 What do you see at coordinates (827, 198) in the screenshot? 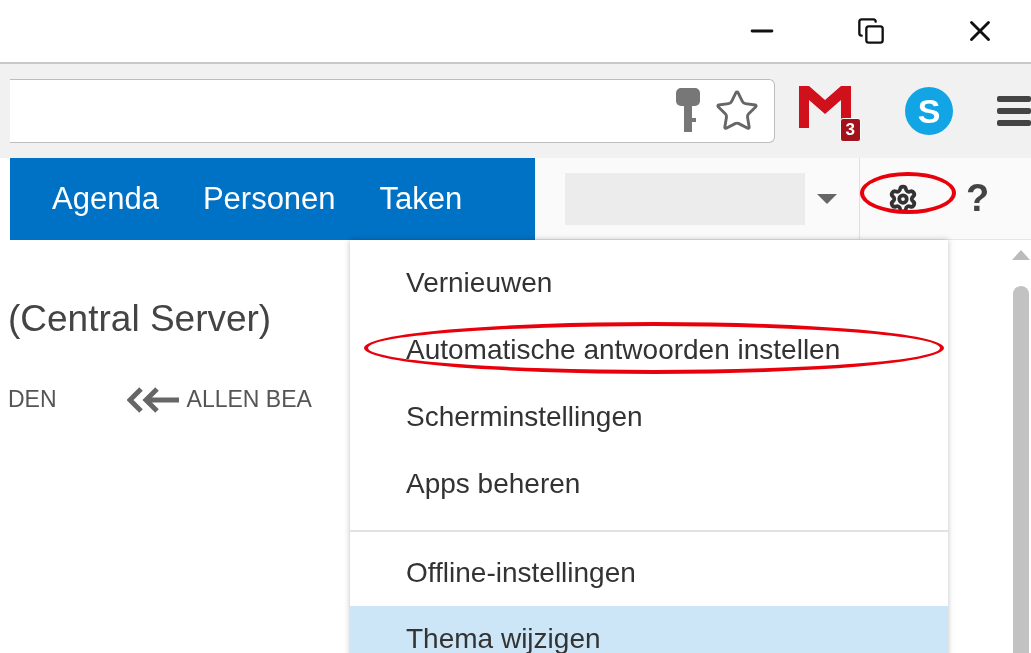
I see `dropdown-caret-icon` at bounding box center [827, 198].